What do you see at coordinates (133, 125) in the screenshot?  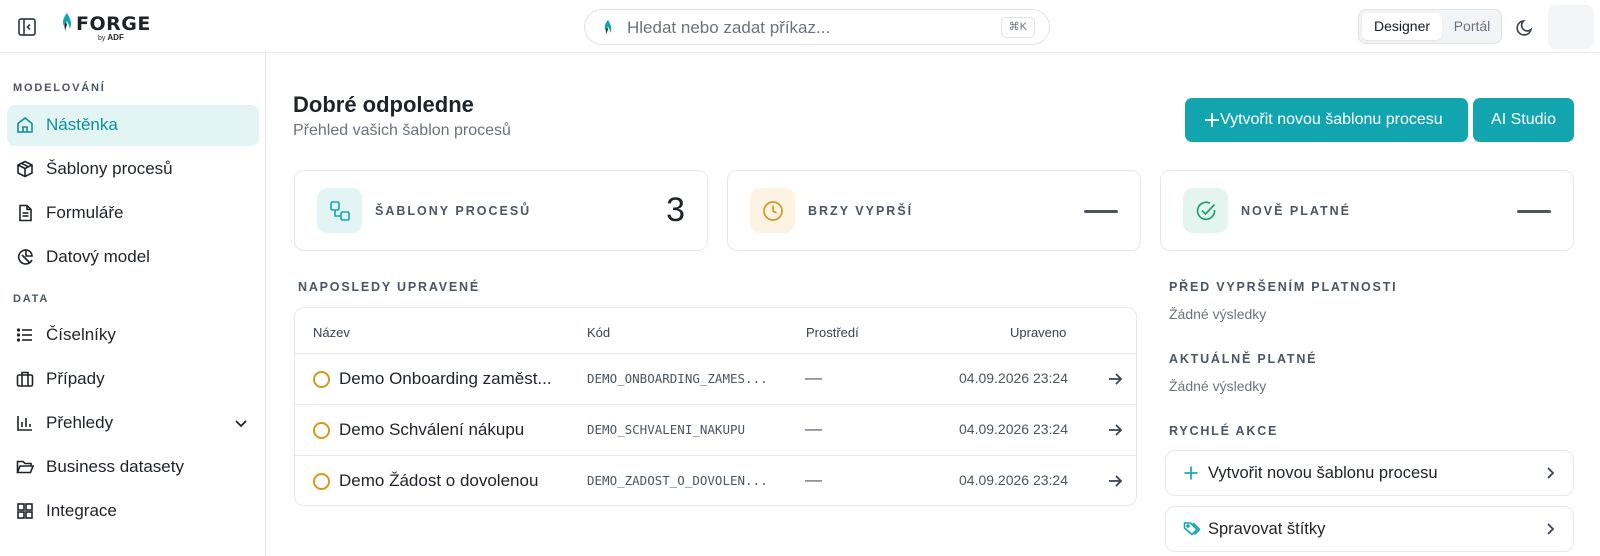 I see `sidebar-item-dashboard: Nástěnka` at bounding box center [133, 125].